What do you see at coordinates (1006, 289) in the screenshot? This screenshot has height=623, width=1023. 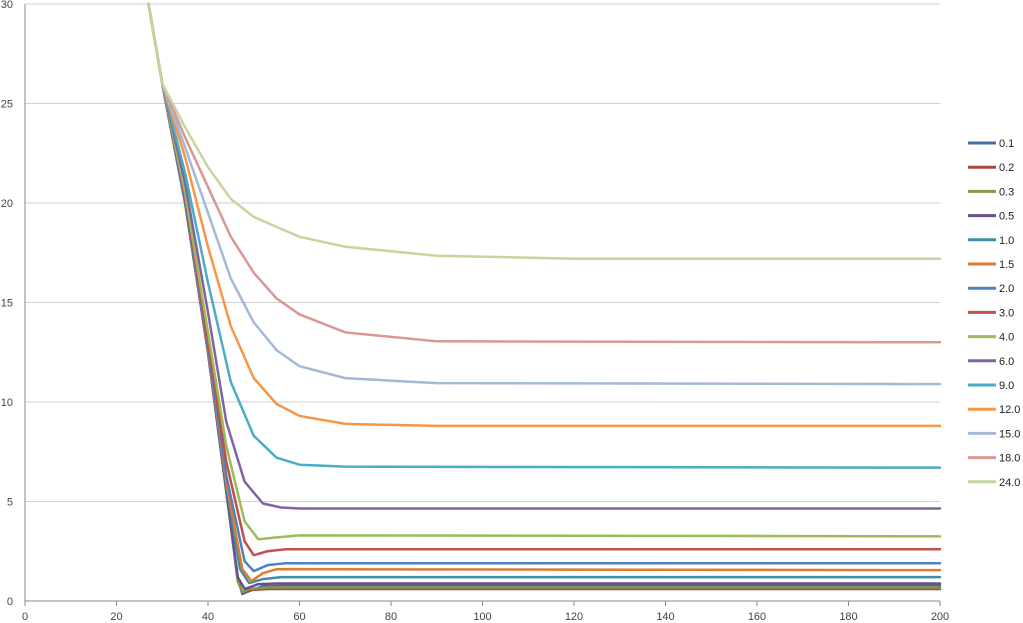 I see `legend-label-2.0: 2.0` at bounding box center [1006, 289].